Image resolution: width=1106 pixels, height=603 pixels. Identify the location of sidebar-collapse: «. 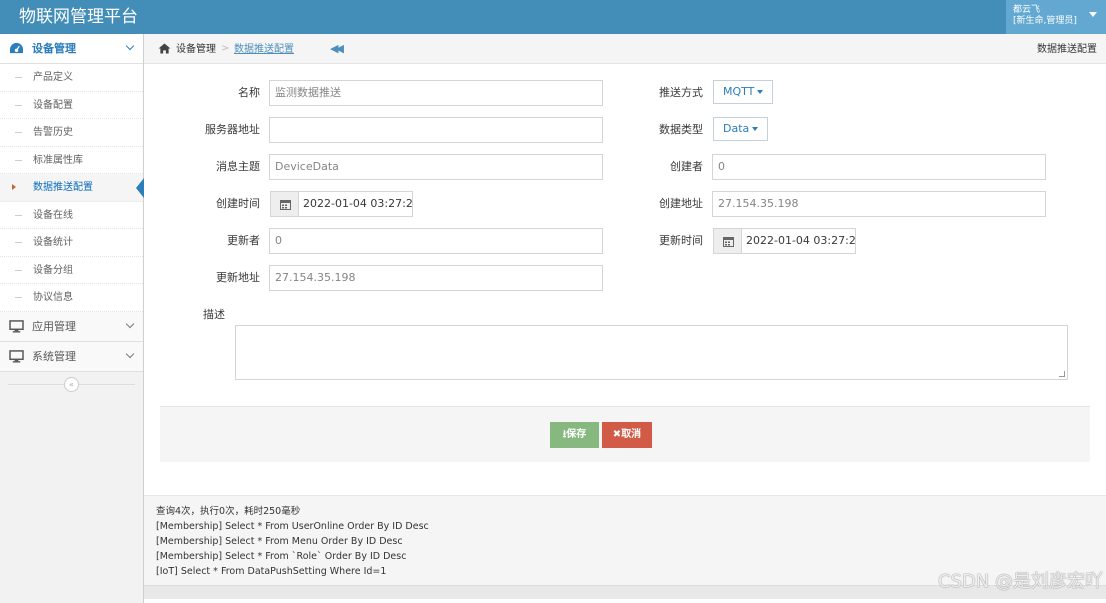
(71, 385).